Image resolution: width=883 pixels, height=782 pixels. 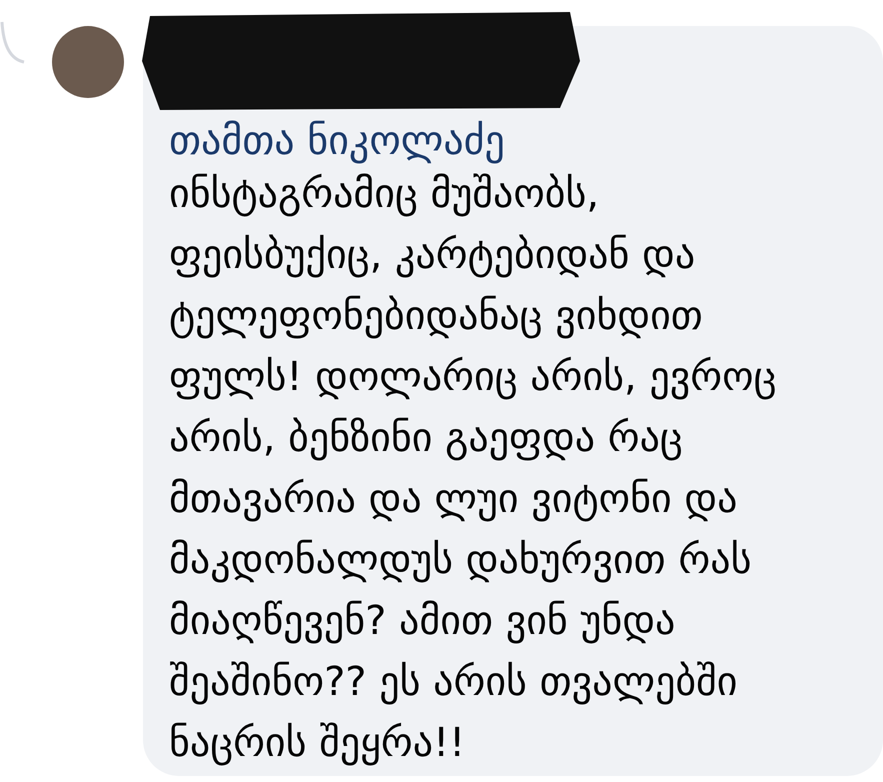 What do you see at coordinates (13, 43) in the screenshot?
I see `thread-line` at bounding box center [13, 43].